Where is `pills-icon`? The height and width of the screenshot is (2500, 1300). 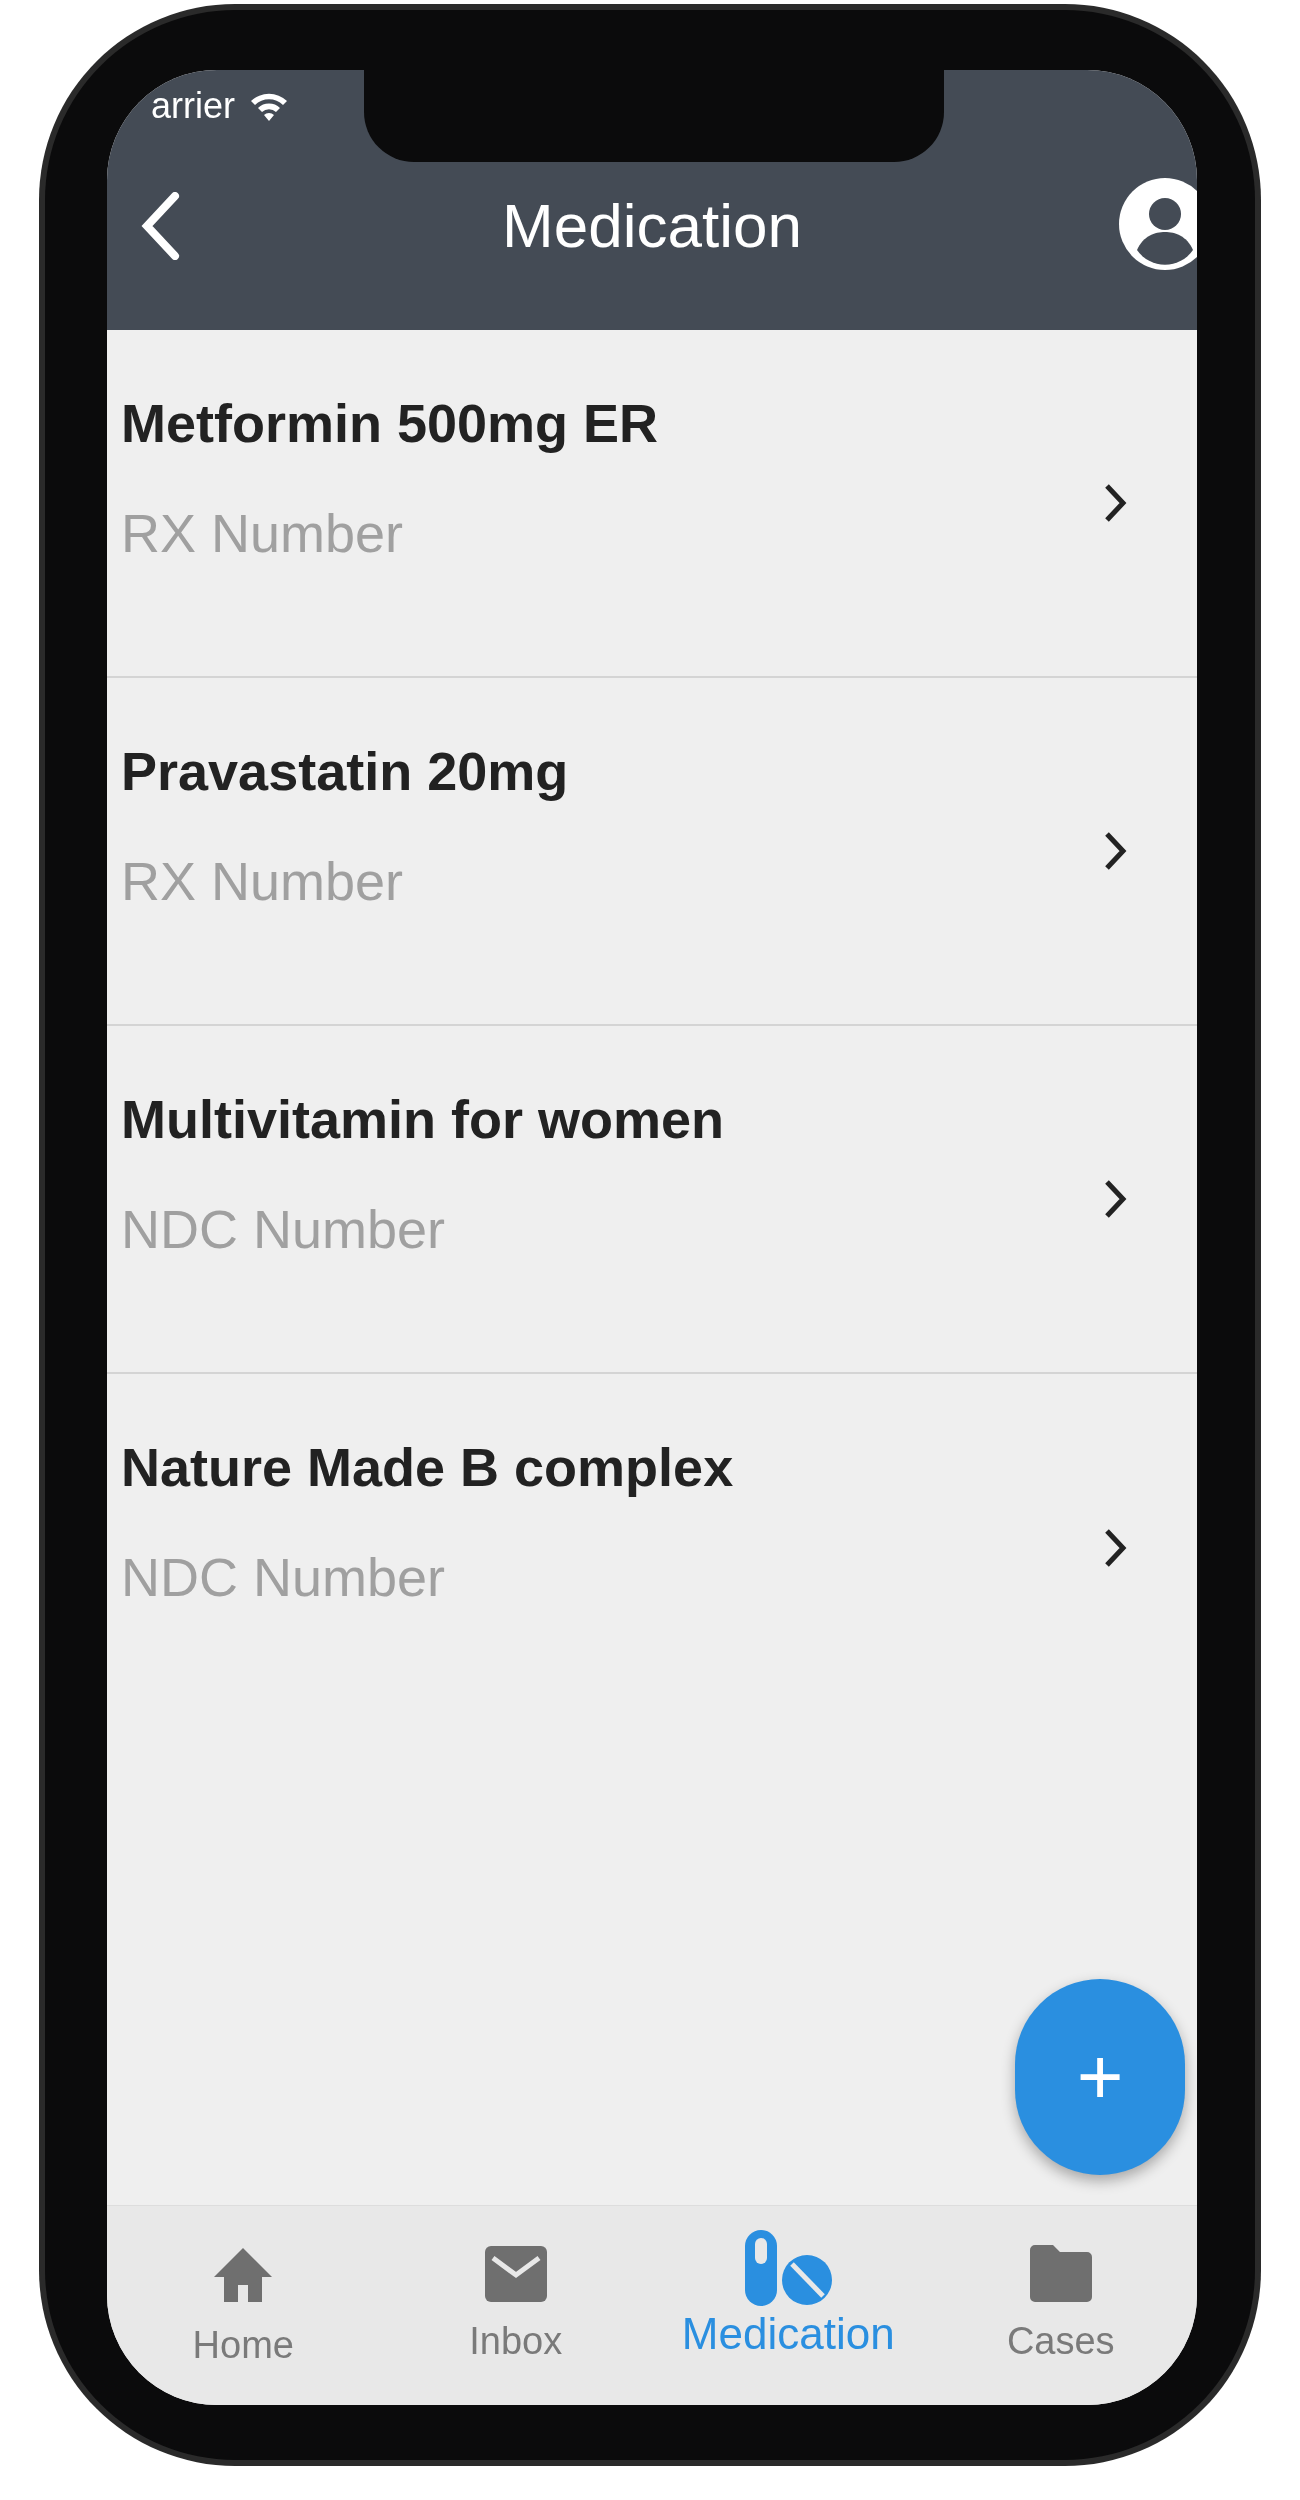 pills-icon is located at coordinates (788, 2268).